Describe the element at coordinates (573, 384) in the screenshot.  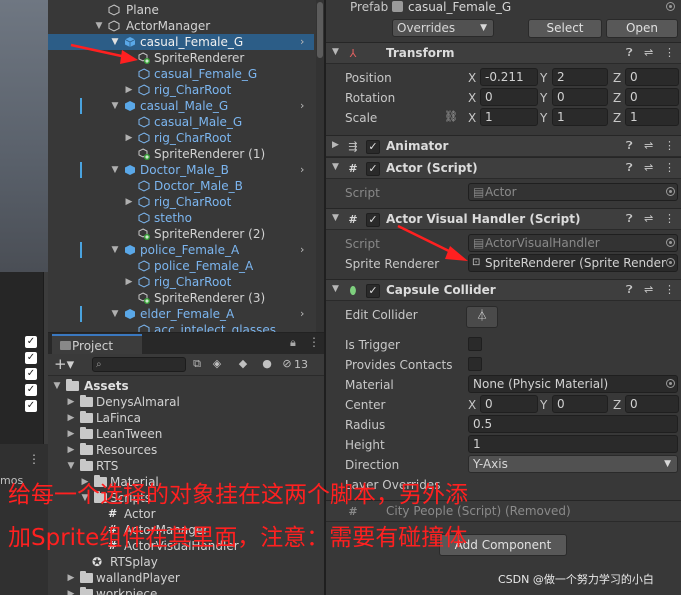
I see `physic-material-field: None (Physic Material)` at that location.